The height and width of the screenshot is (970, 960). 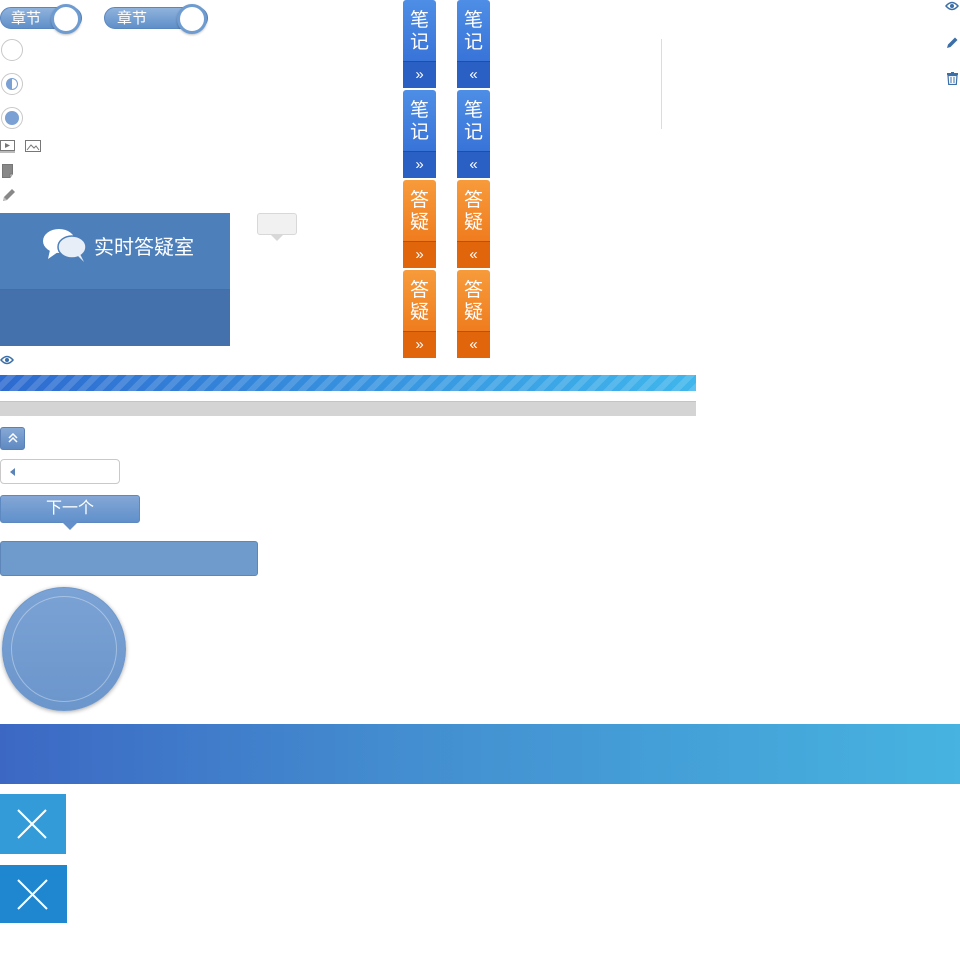 I want to click on qa-tab-collapse: 答疑 «, so click(x=473, y=224).